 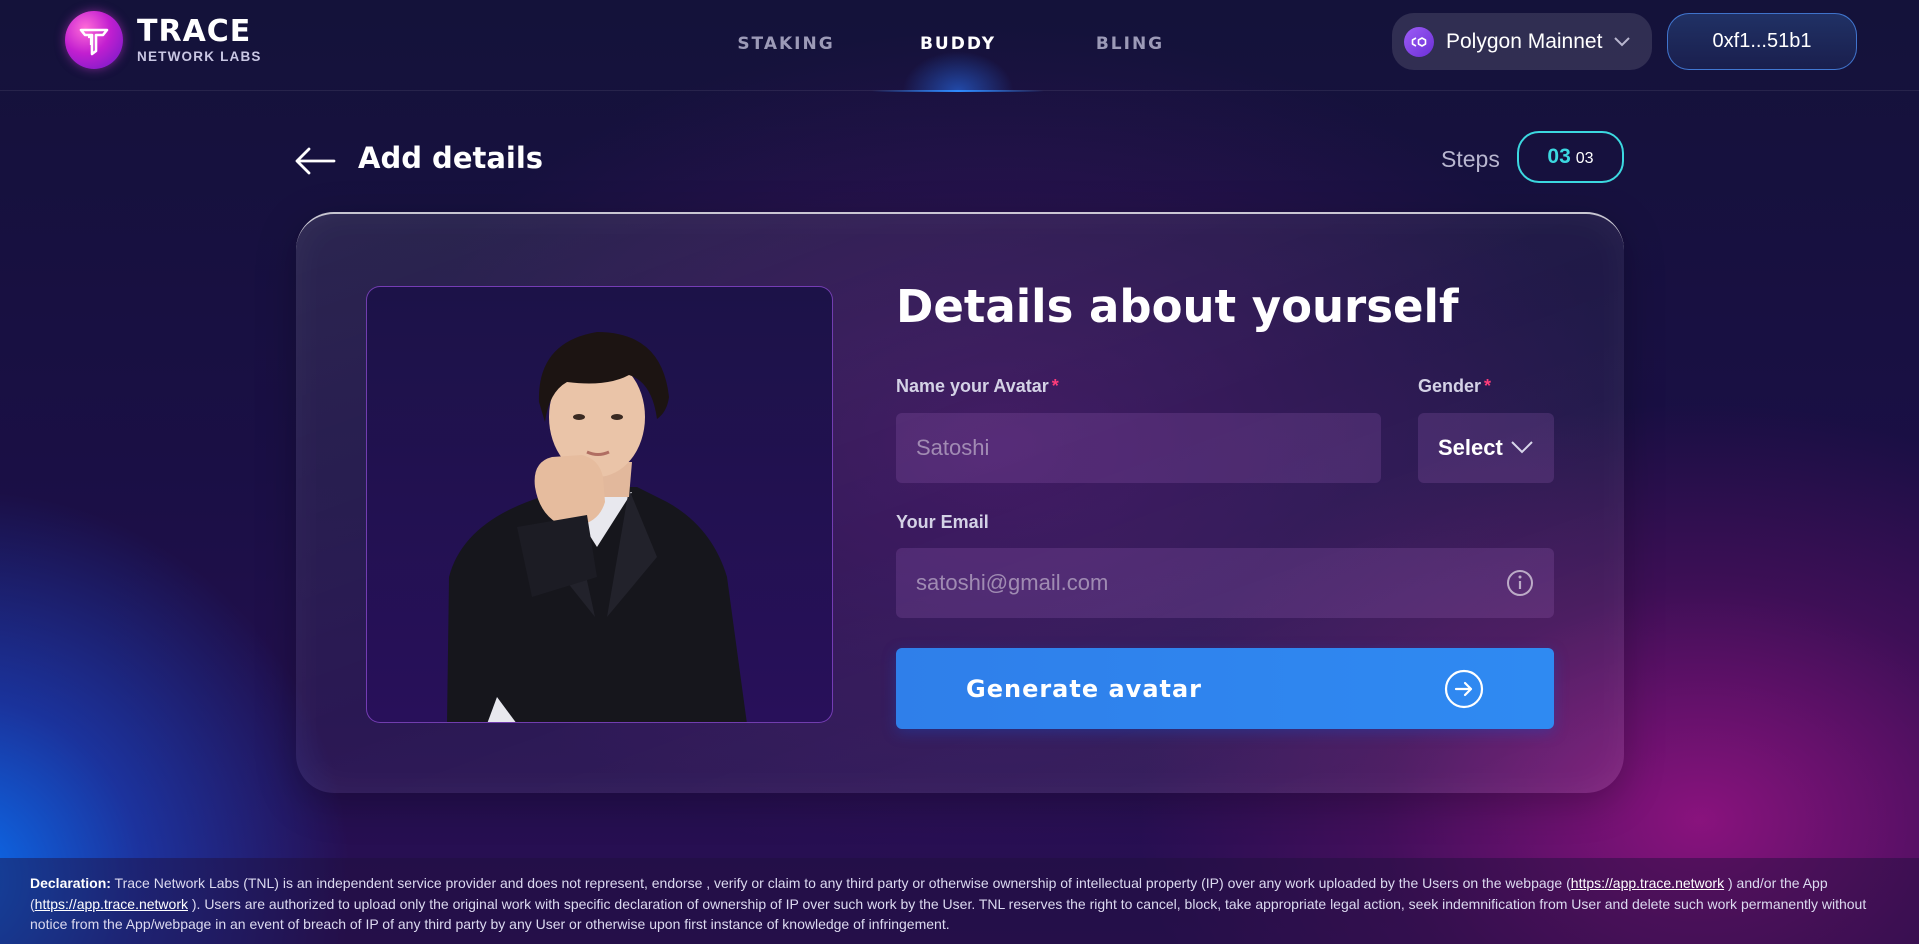 I want to click on email-label: Your Email, so click(x=942, y=522).